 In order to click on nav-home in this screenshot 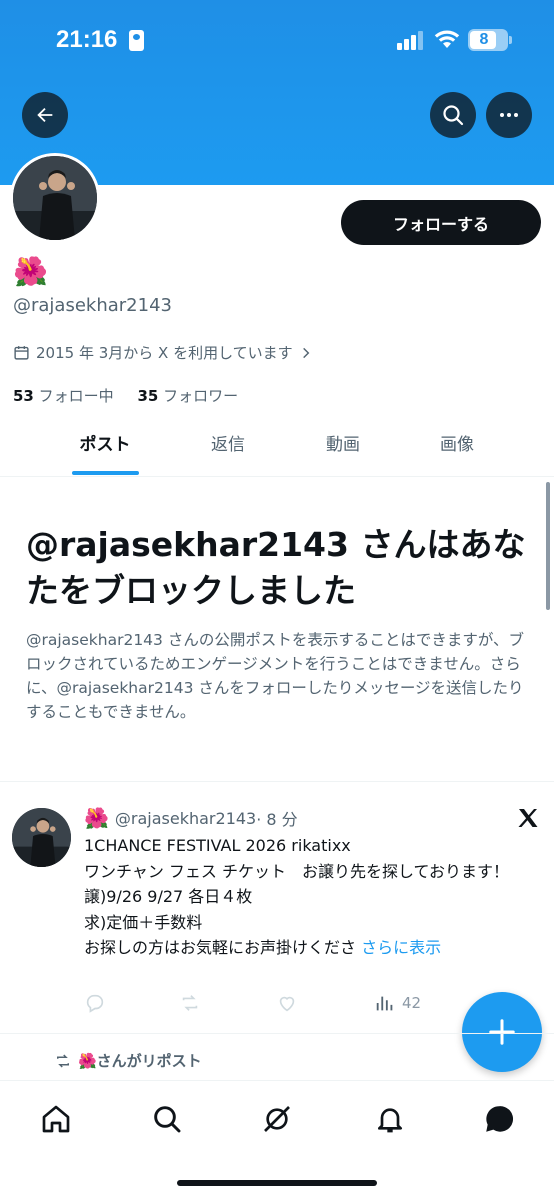, I will do `click(56, 1119)`.